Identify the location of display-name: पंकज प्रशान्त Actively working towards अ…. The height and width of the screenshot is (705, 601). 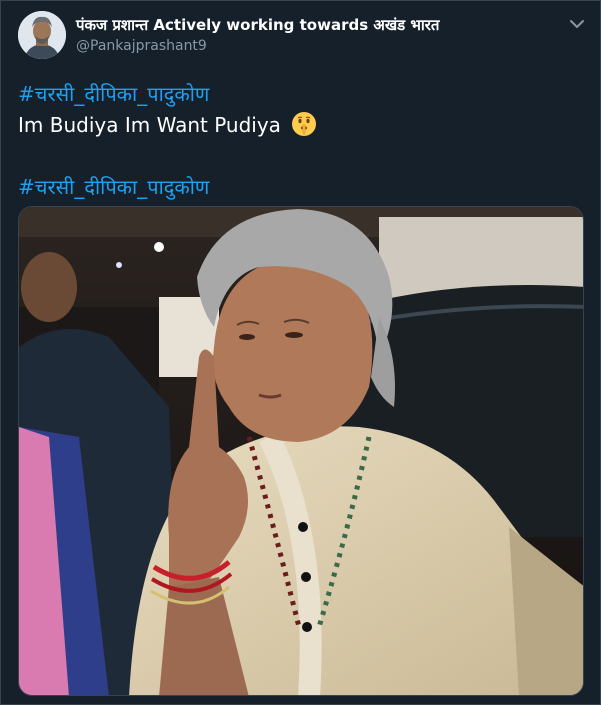
(257, 25).